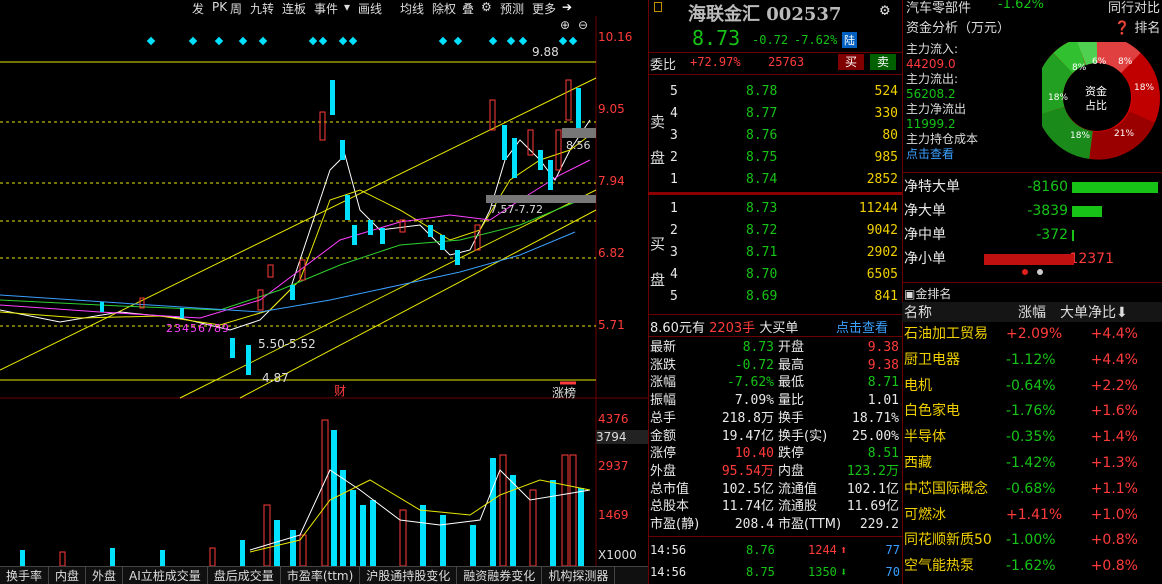  Describe the element at coordinates (928, 294) in the screenshot. I see `rank-title: ▣金排名` at that location.